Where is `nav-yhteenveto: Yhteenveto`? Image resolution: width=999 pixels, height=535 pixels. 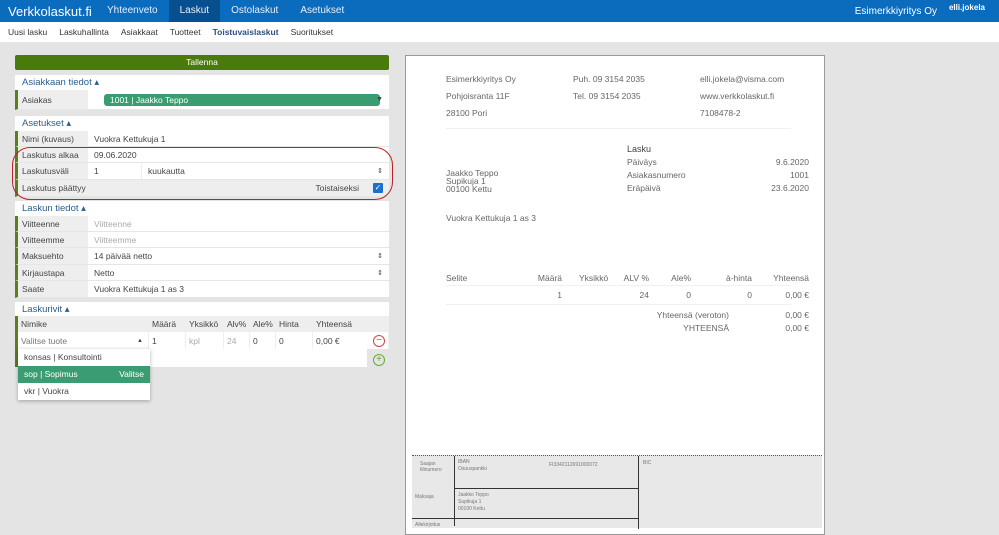
nav-yhteenveto: Yhteenveto is located at coordinates (132, 11).